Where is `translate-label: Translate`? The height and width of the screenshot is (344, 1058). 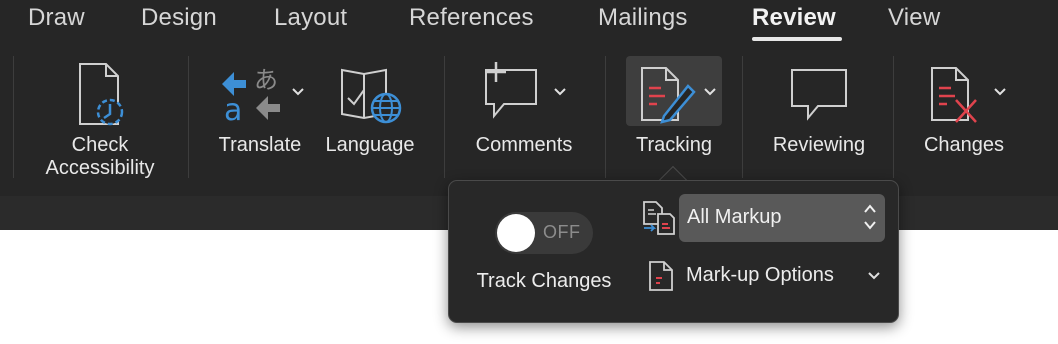
translate-label: Translate is located at coordinates (260, 145).